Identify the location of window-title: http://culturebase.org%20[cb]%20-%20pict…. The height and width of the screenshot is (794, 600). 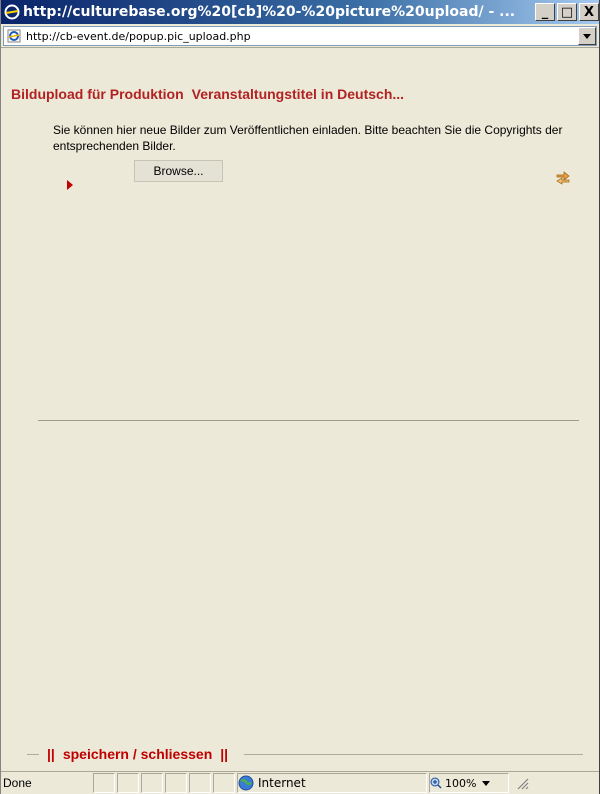
(269, 12).